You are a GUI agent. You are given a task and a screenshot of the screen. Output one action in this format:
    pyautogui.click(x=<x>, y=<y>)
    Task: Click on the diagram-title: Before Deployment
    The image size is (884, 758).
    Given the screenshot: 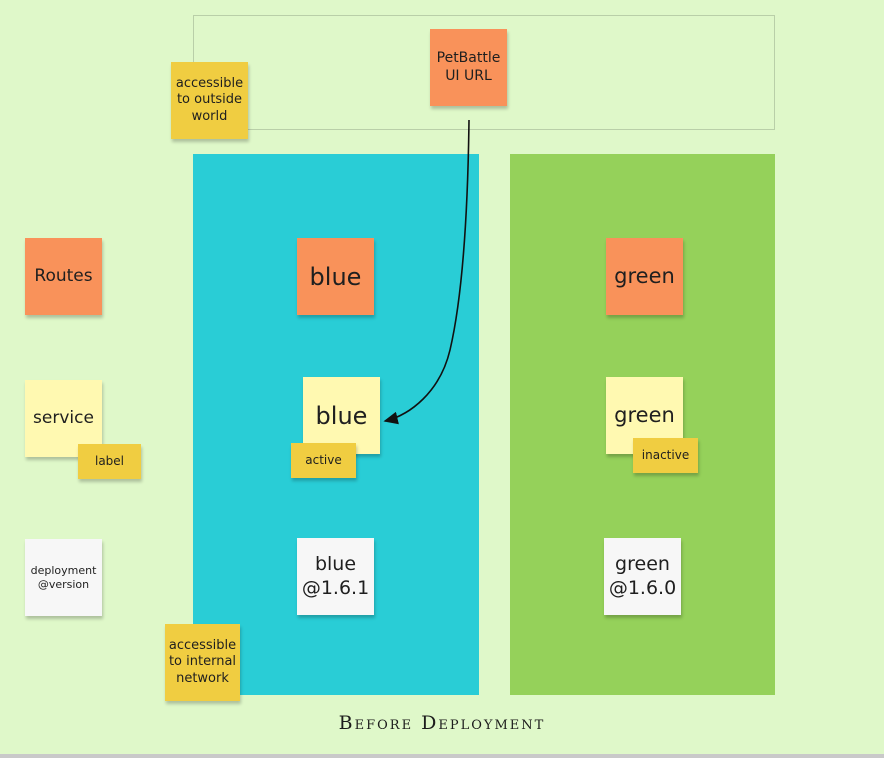 What is the action you would take?
    pyautogui.click(x=442, y=723)
    